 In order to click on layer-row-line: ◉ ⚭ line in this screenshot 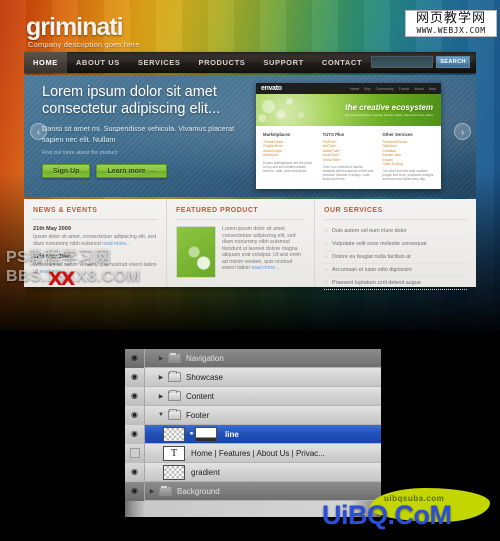, I will do `click(253, 434)`.